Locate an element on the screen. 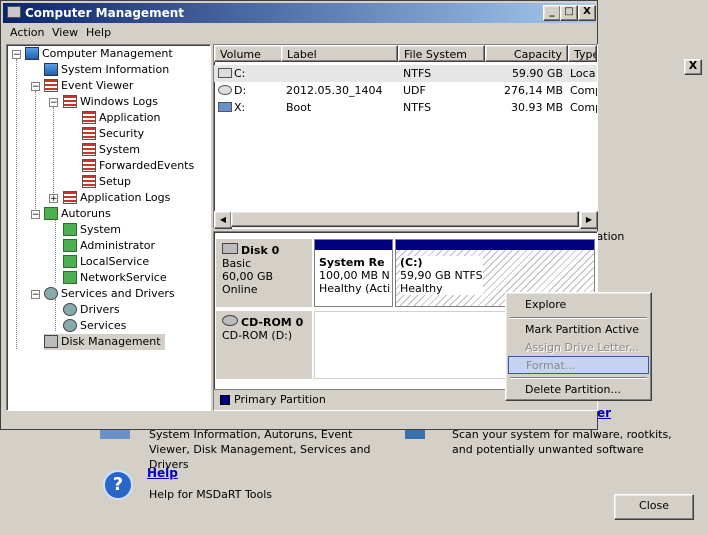  tree-item-administrator: Administrator is located at coordinates (109, 246).